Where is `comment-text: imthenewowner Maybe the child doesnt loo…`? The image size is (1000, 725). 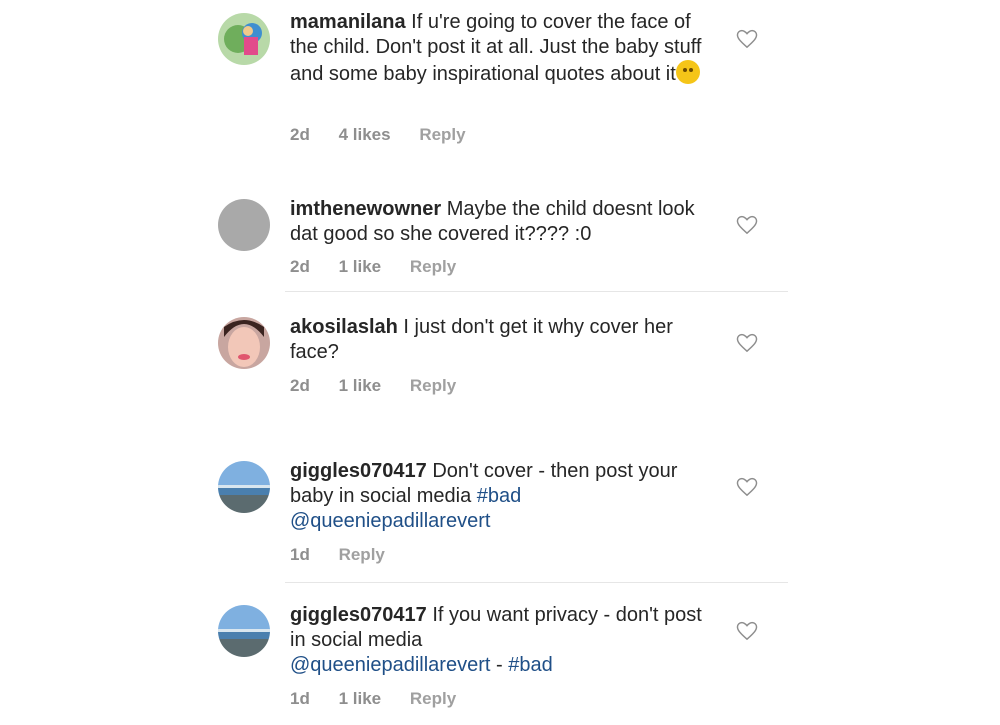 comment-text: imthenewowner Maybe the child doesnt loo… is located at coordinates (500, 222).